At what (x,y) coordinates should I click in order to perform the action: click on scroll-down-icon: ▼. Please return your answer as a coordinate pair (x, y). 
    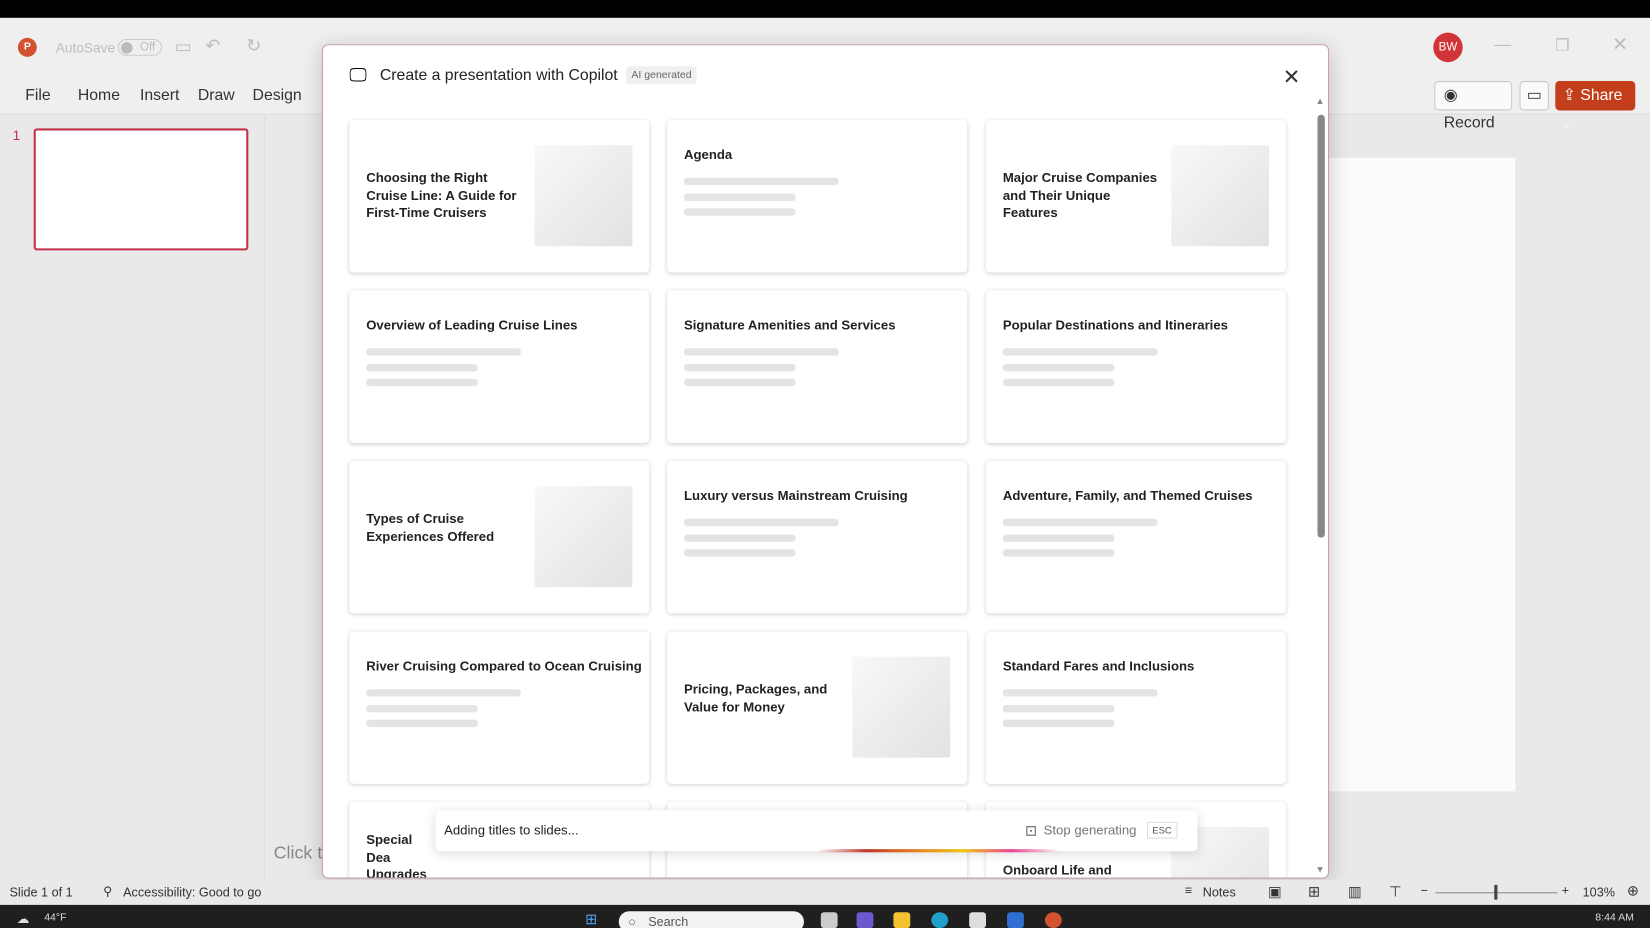
    Looking at the image, I should click on (1319, 869).